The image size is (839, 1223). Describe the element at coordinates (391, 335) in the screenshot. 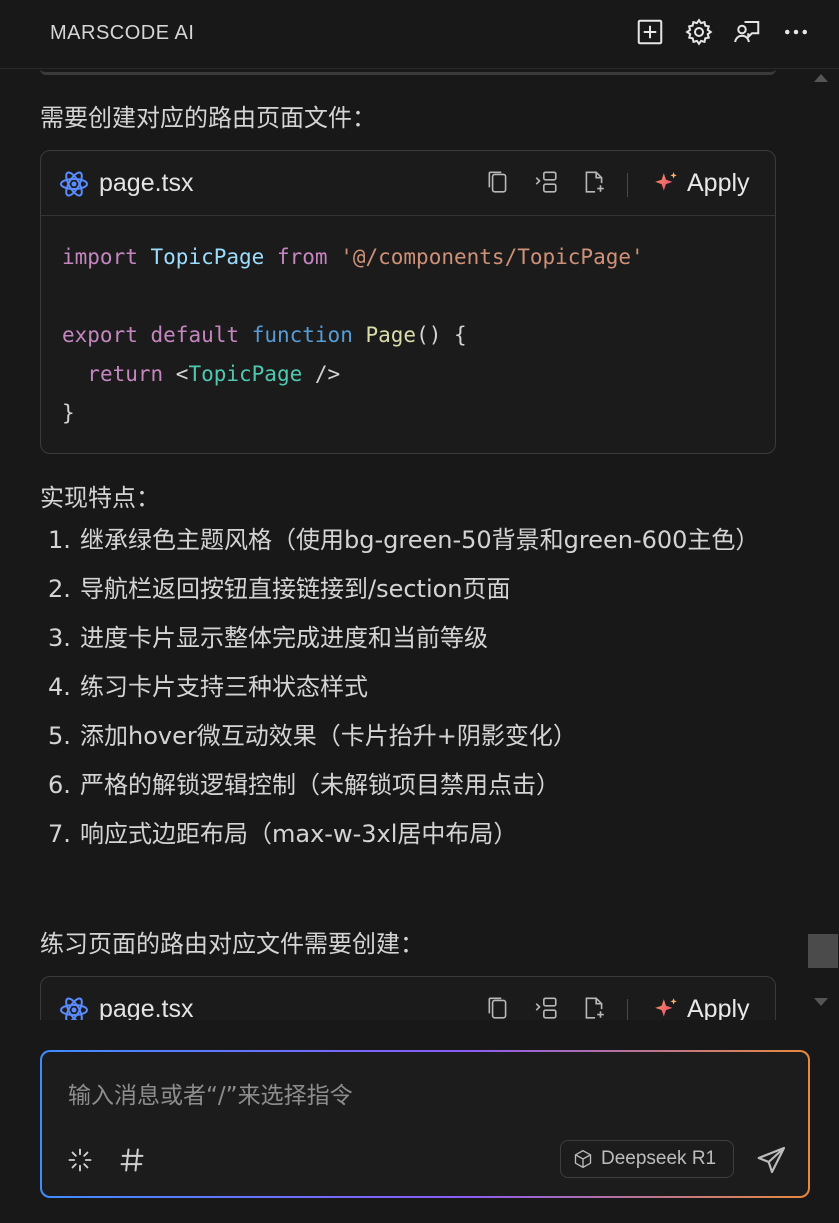

I see `code-token: Page` at that location.